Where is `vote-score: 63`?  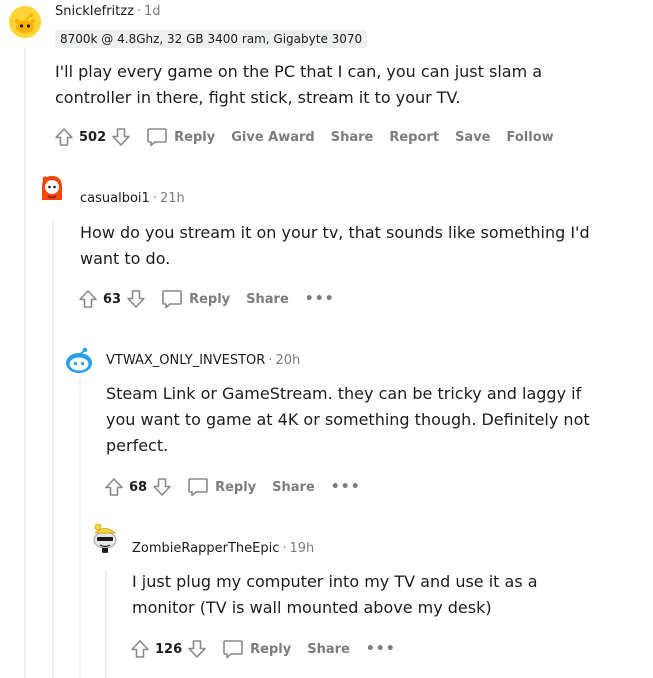
vote-score: 63 is located at coordinates (112, 299).